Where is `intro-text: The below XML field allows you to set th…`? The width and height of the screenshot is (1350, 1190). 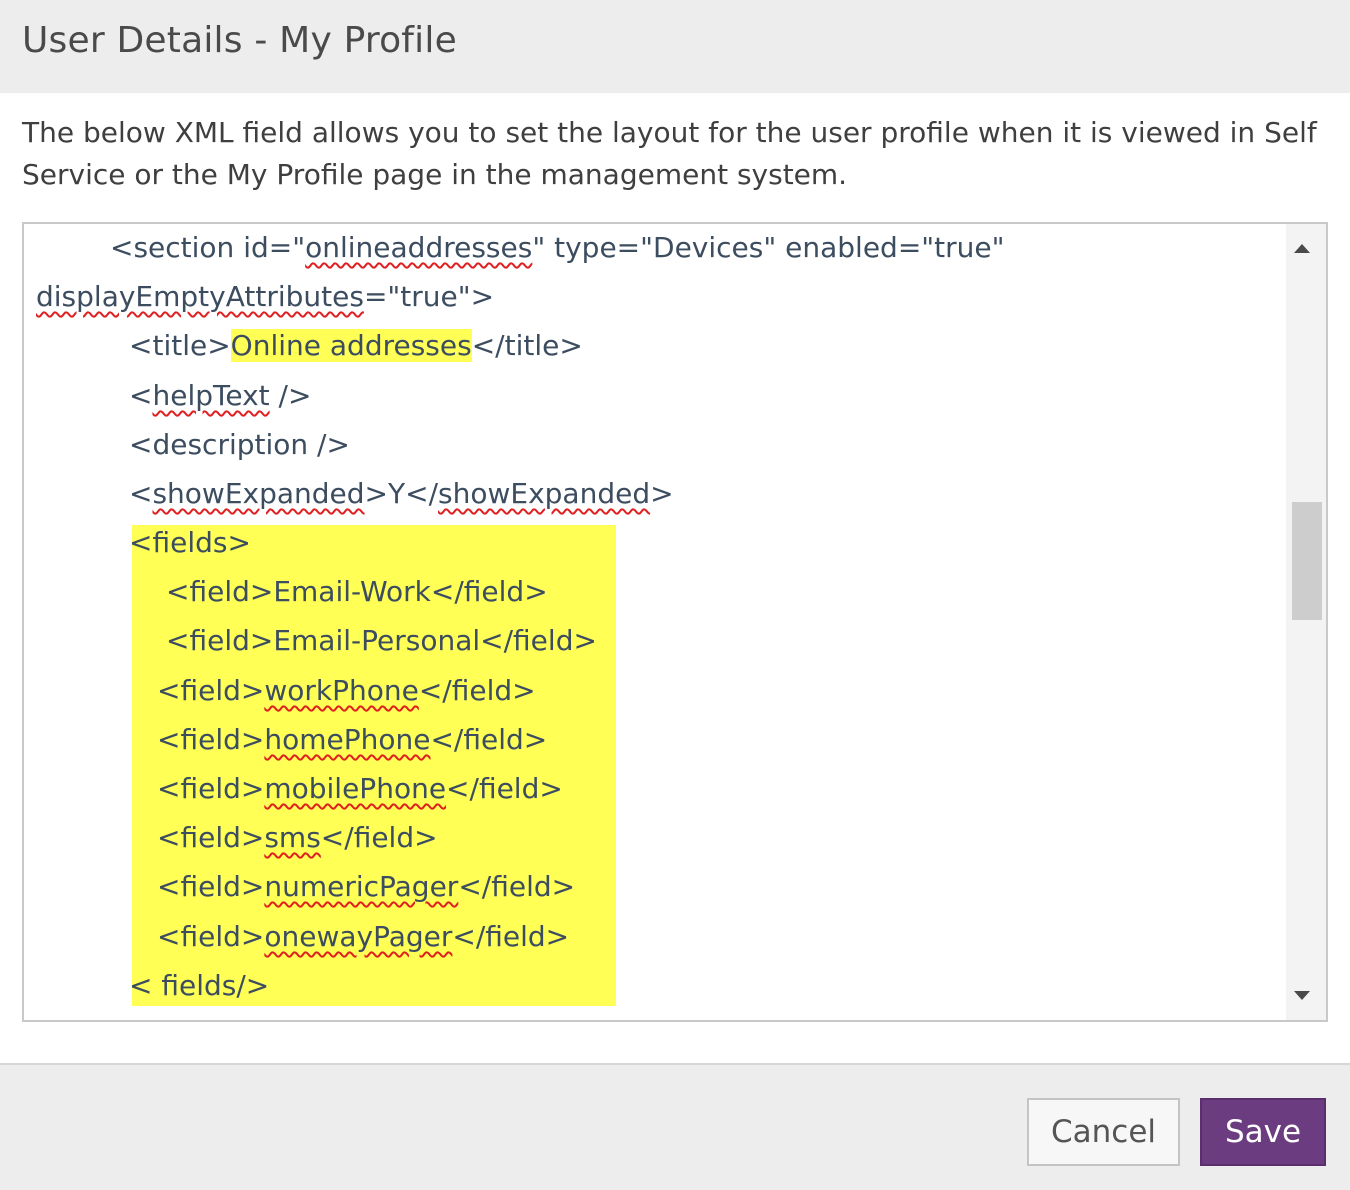 intro-text: The below XML field allows you to set th… is located at coordinates (669, 153).